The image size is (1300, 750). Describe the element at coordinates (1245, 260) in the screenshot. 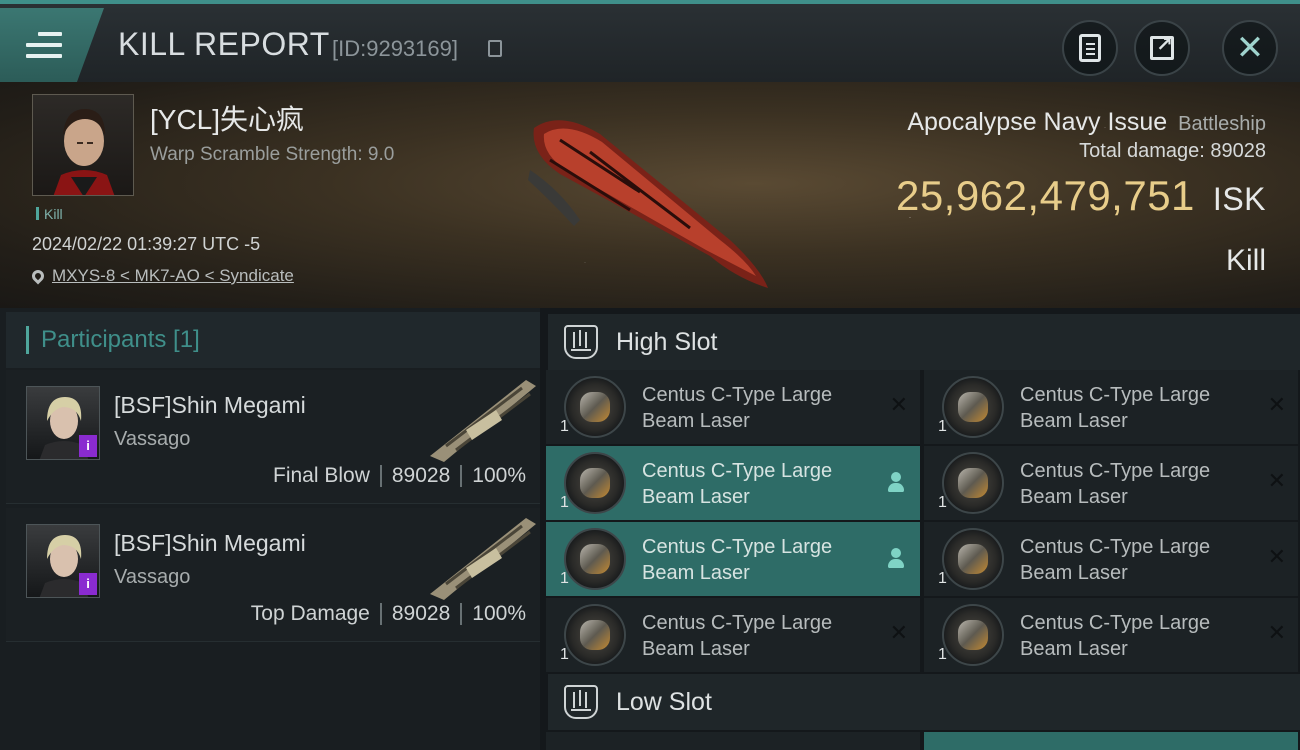

I see `outcome-label: Kill` at that location.